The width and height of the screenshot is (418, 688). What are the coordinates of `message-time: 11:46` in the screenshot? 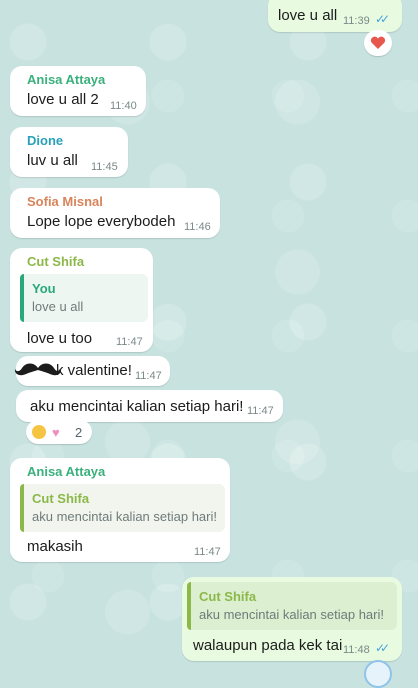 It's located at (197, 227).